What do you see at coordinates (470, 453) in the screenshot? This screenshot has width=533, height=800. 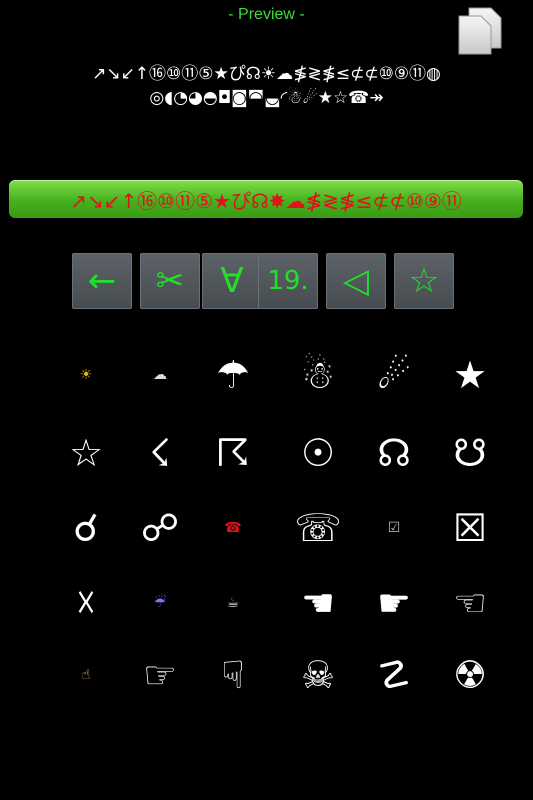 I see `descending-node-icon: ☋` at bounding box center [470, 453].